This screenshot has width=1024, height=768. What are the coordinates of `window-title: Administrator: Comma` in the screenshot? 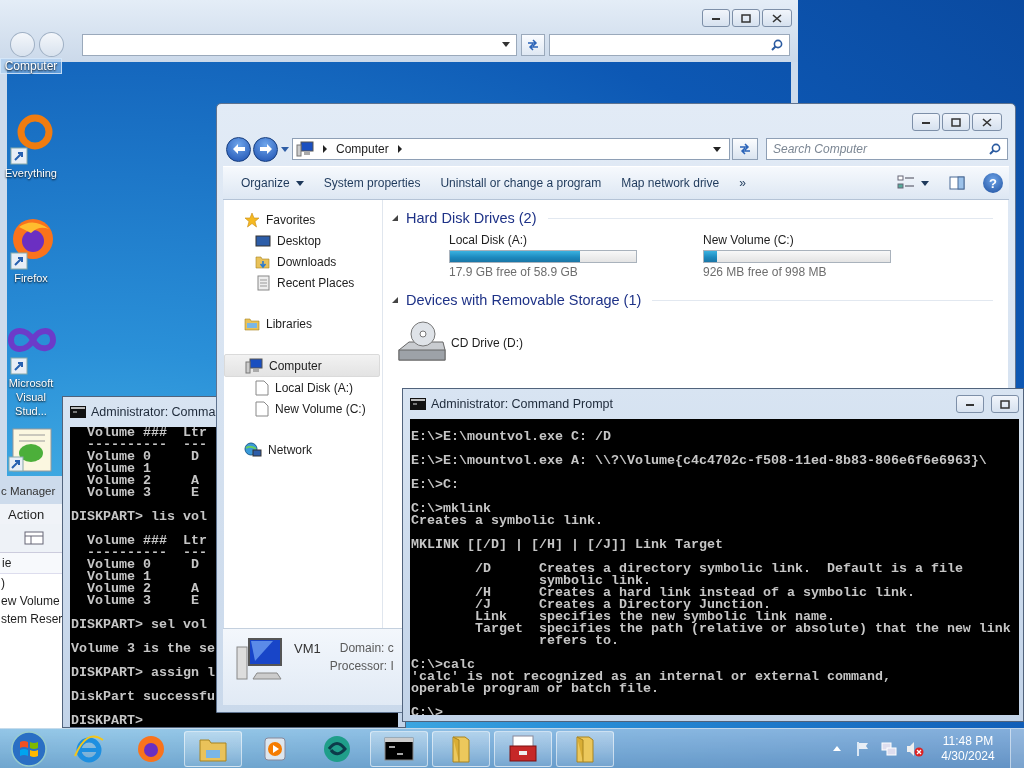 It's located at (153, 412).